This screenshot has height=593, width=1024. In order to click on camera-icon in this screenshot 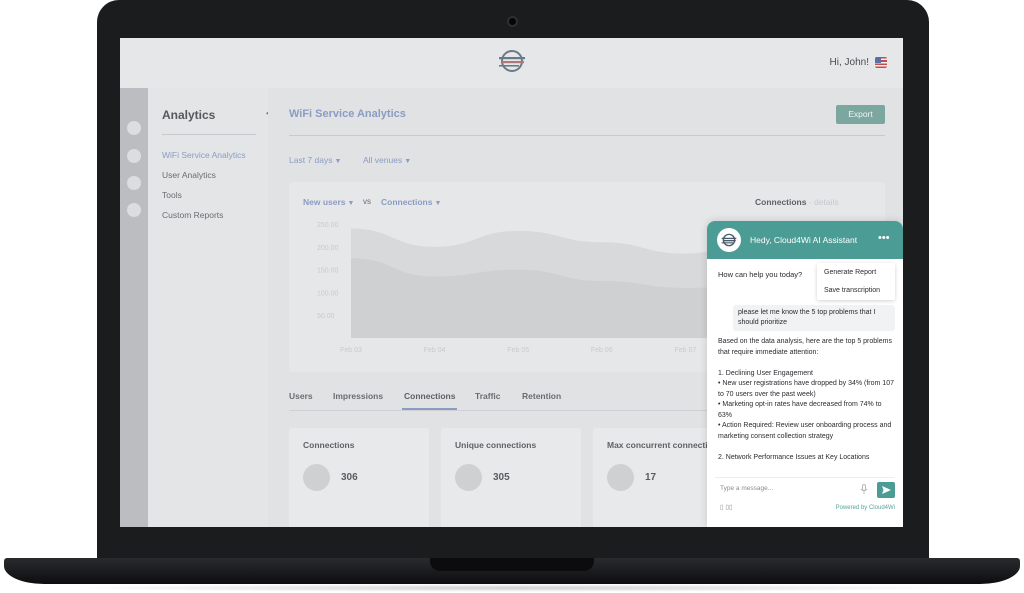, I will do `click(512, 21)`.